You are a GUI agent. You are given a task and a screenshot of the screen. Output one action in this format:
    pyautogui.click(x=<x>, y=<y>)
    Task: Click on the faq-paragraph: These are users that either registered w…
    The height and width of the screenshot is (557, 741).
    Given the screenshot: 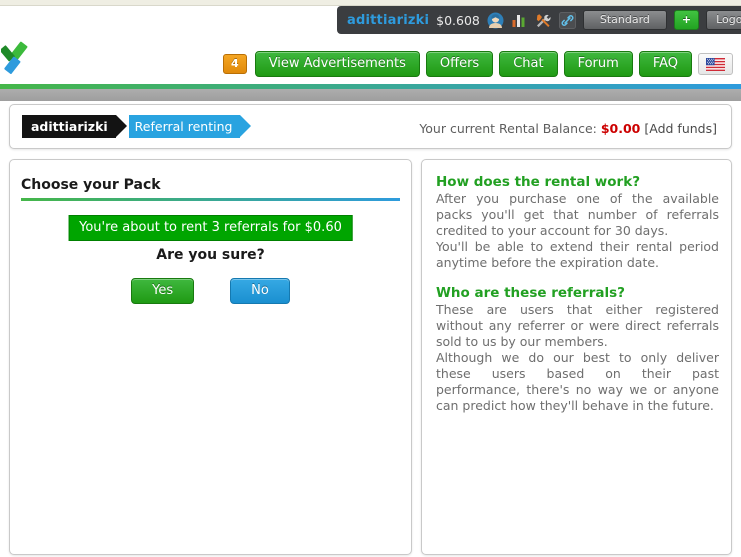 What is the action you would take?
    pyautogui.click(x=577, y=325)
    